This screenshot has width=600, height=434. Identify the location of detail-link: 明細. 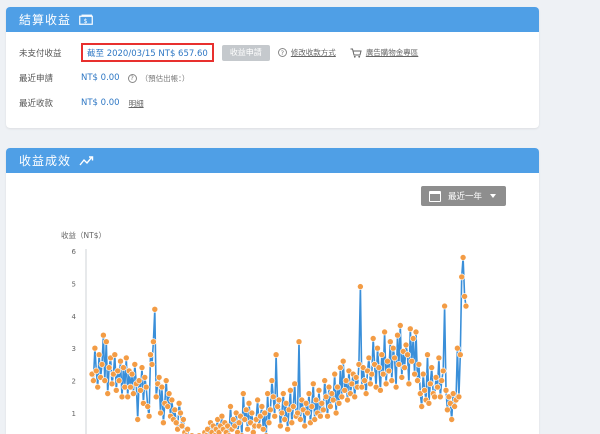
(136, 103).